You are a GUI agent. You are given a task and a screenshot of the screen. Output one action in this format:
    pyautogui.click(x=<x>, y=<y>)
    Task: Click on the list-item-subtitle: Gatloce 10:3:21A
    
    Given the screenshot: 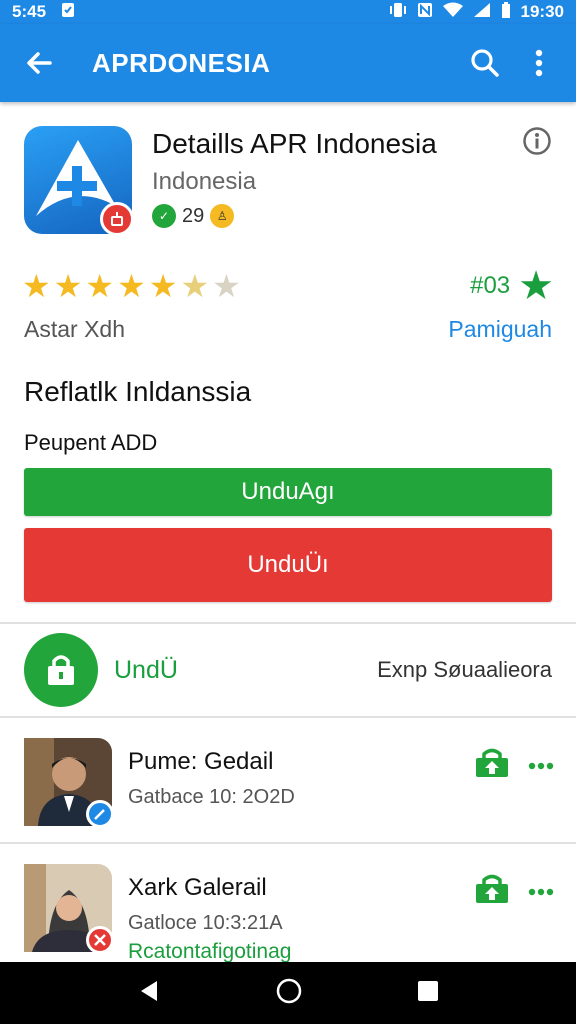 What is the action you would take?
    pyautogui.click(x=205, y=923)
    